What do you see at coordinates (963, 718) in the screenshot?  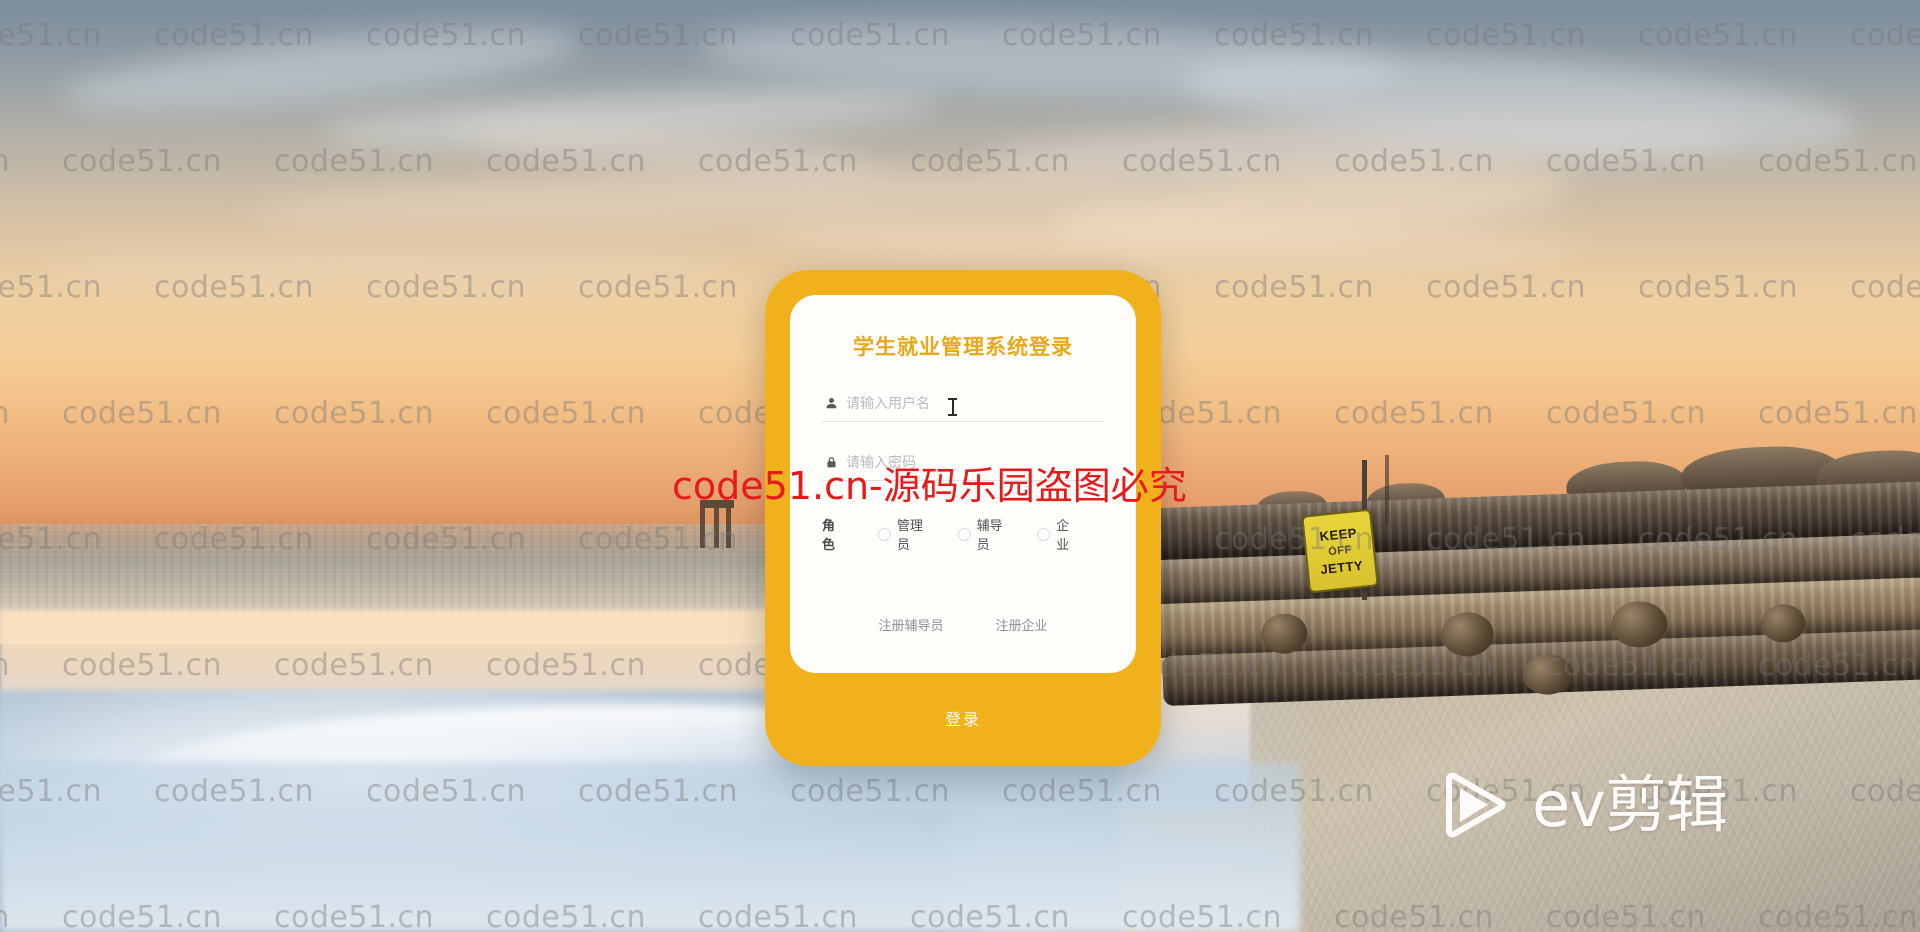 I see `login-button: 登录` at bounding box center [963, 718].